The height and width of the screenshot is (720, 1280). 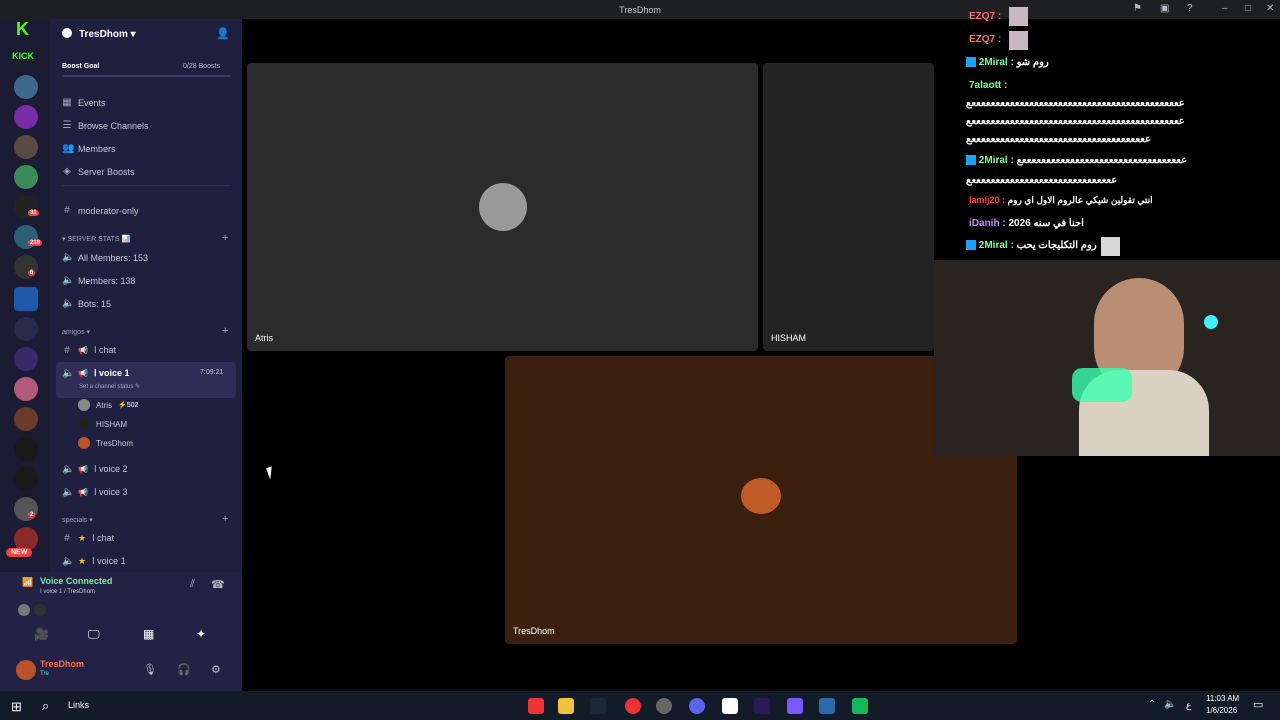 I want to click on voice-location: ا voice 1 / TresDhom, so click(x=67, y=591).